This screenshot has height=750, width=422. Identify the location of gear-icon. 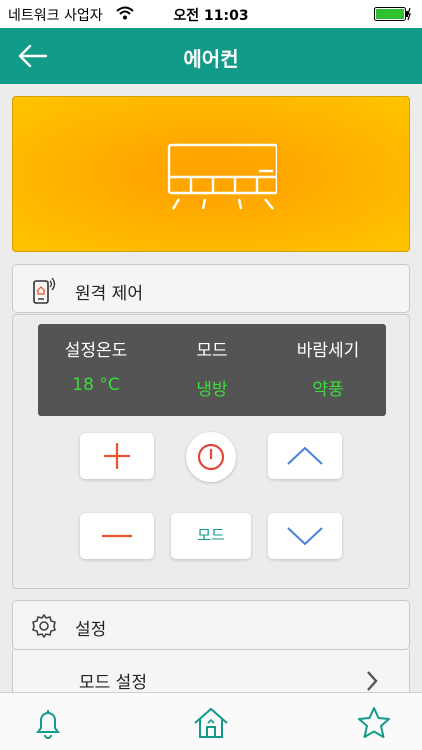
(44, 628).